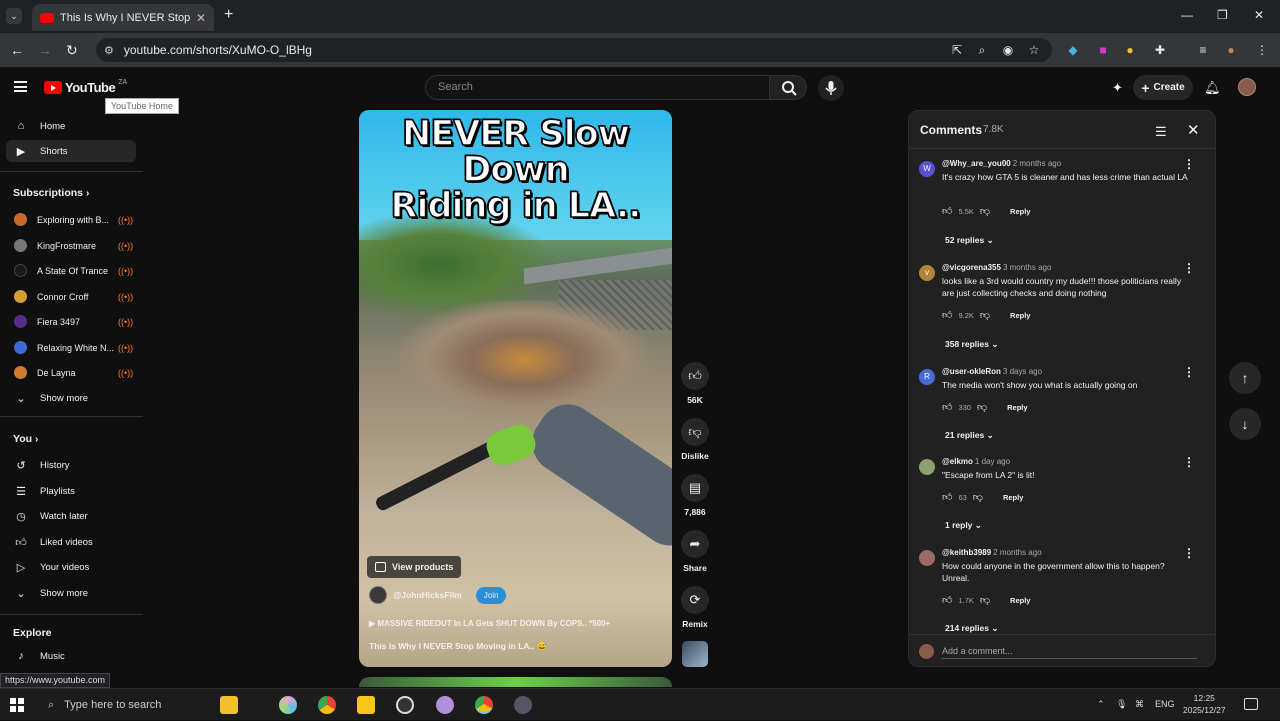 The width and height of the screenshot is (1280, 721). Describe the element at coordinates (405, 705) in the screenshot. I see `obs-app-icon` at that location.